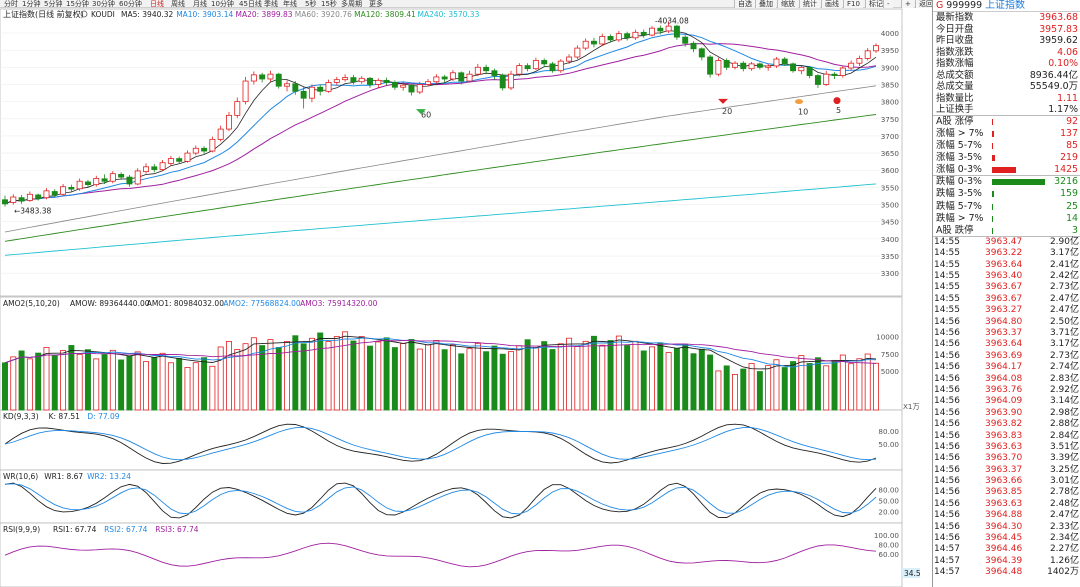 This screenshot has width=1080, height=587. What do you see at coordinates (1006, 515) in the screenshot?
I see `tick-row: 14:56 3964.88 2.47亿` at bounding box center [1006, 515].